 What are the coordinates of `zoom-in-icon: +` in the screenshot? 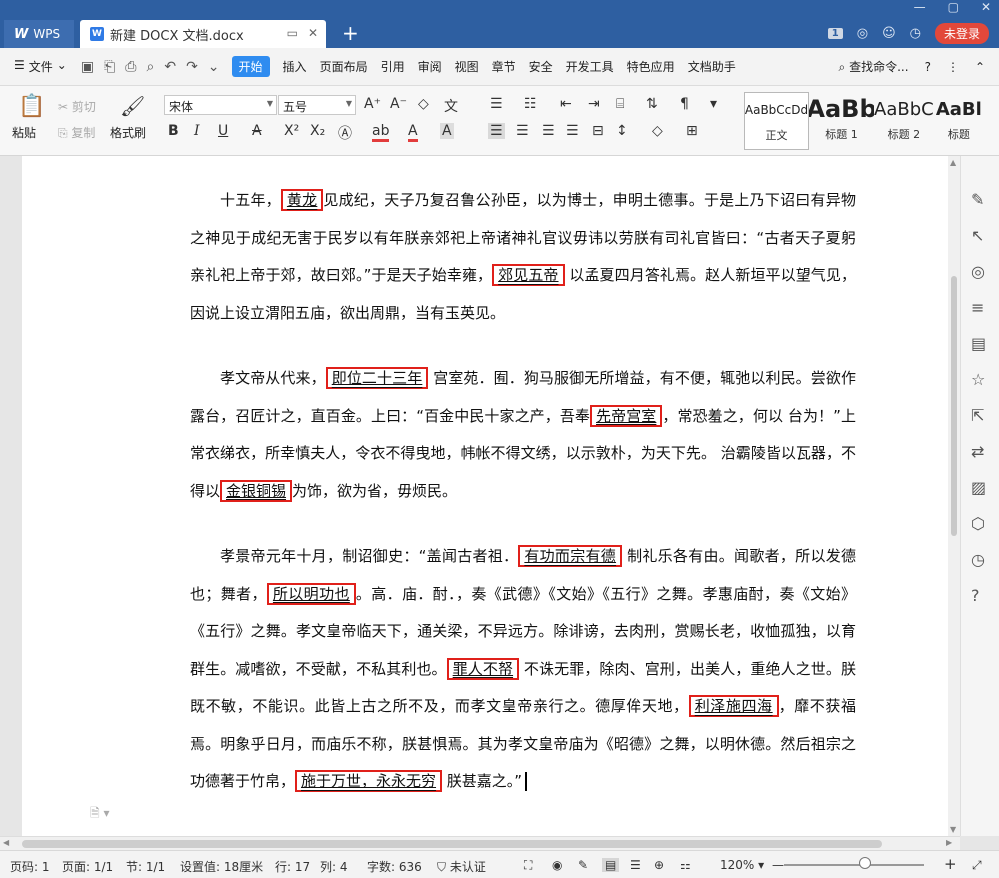 It's located at (950, 864).